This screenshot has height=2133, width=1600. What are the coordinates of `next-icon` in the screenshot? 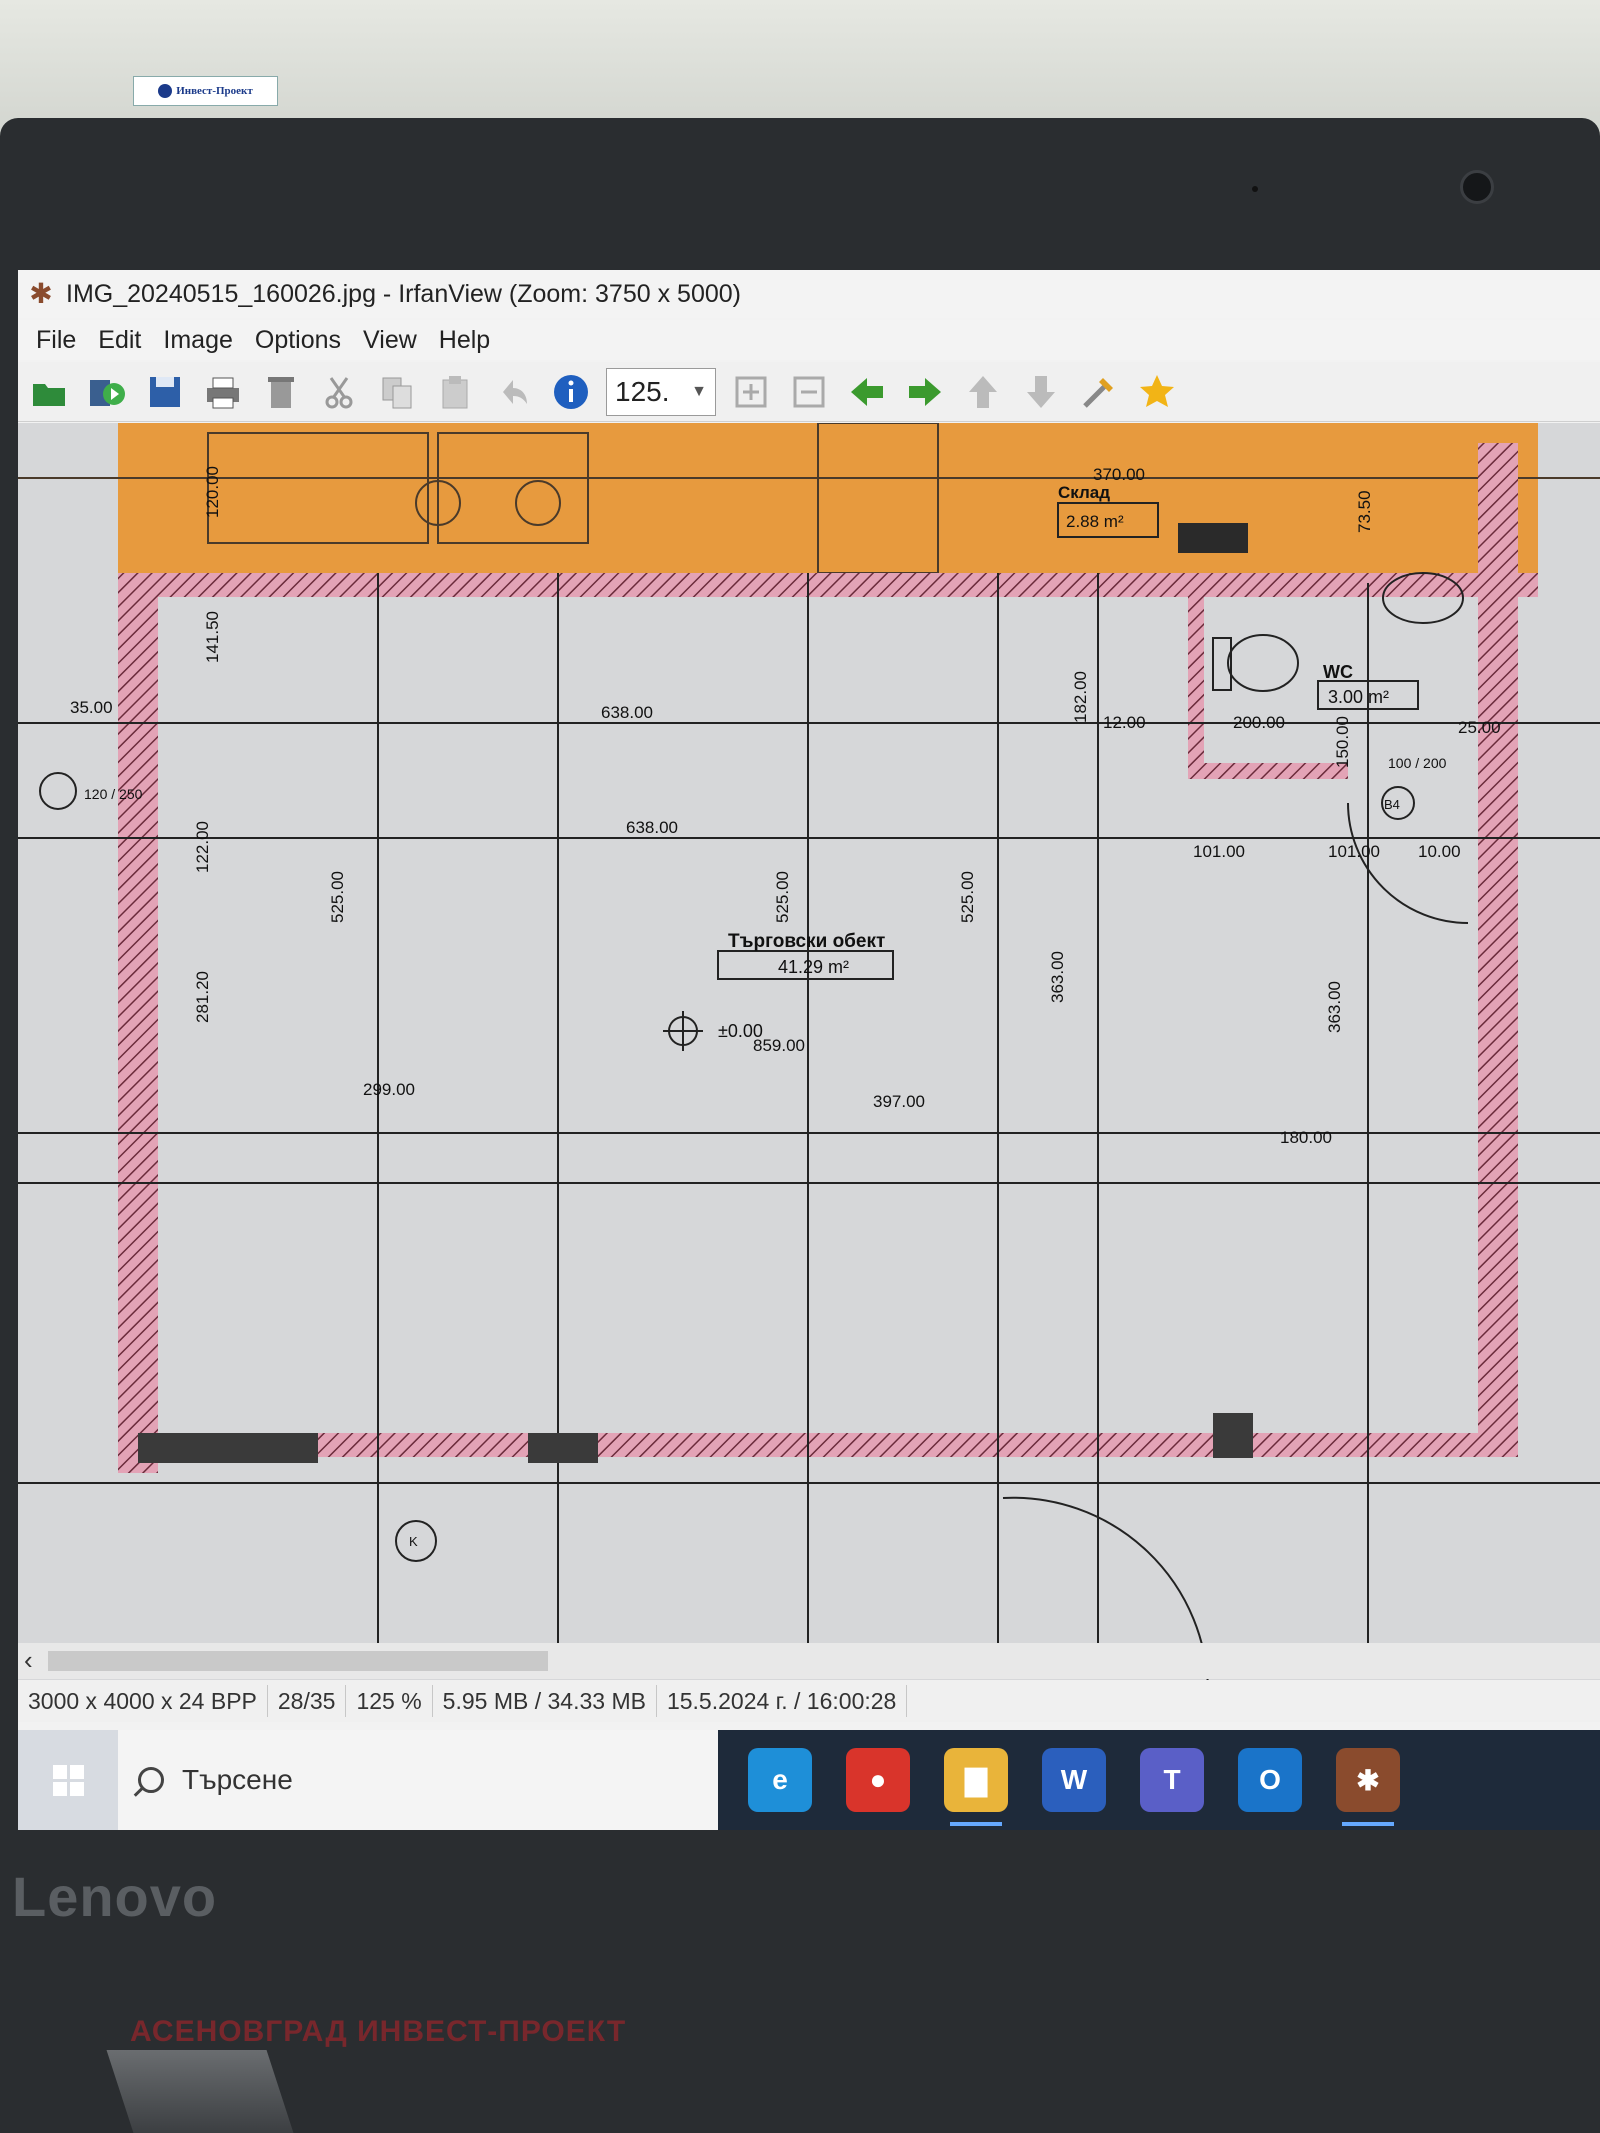 It's located at (925, 392).